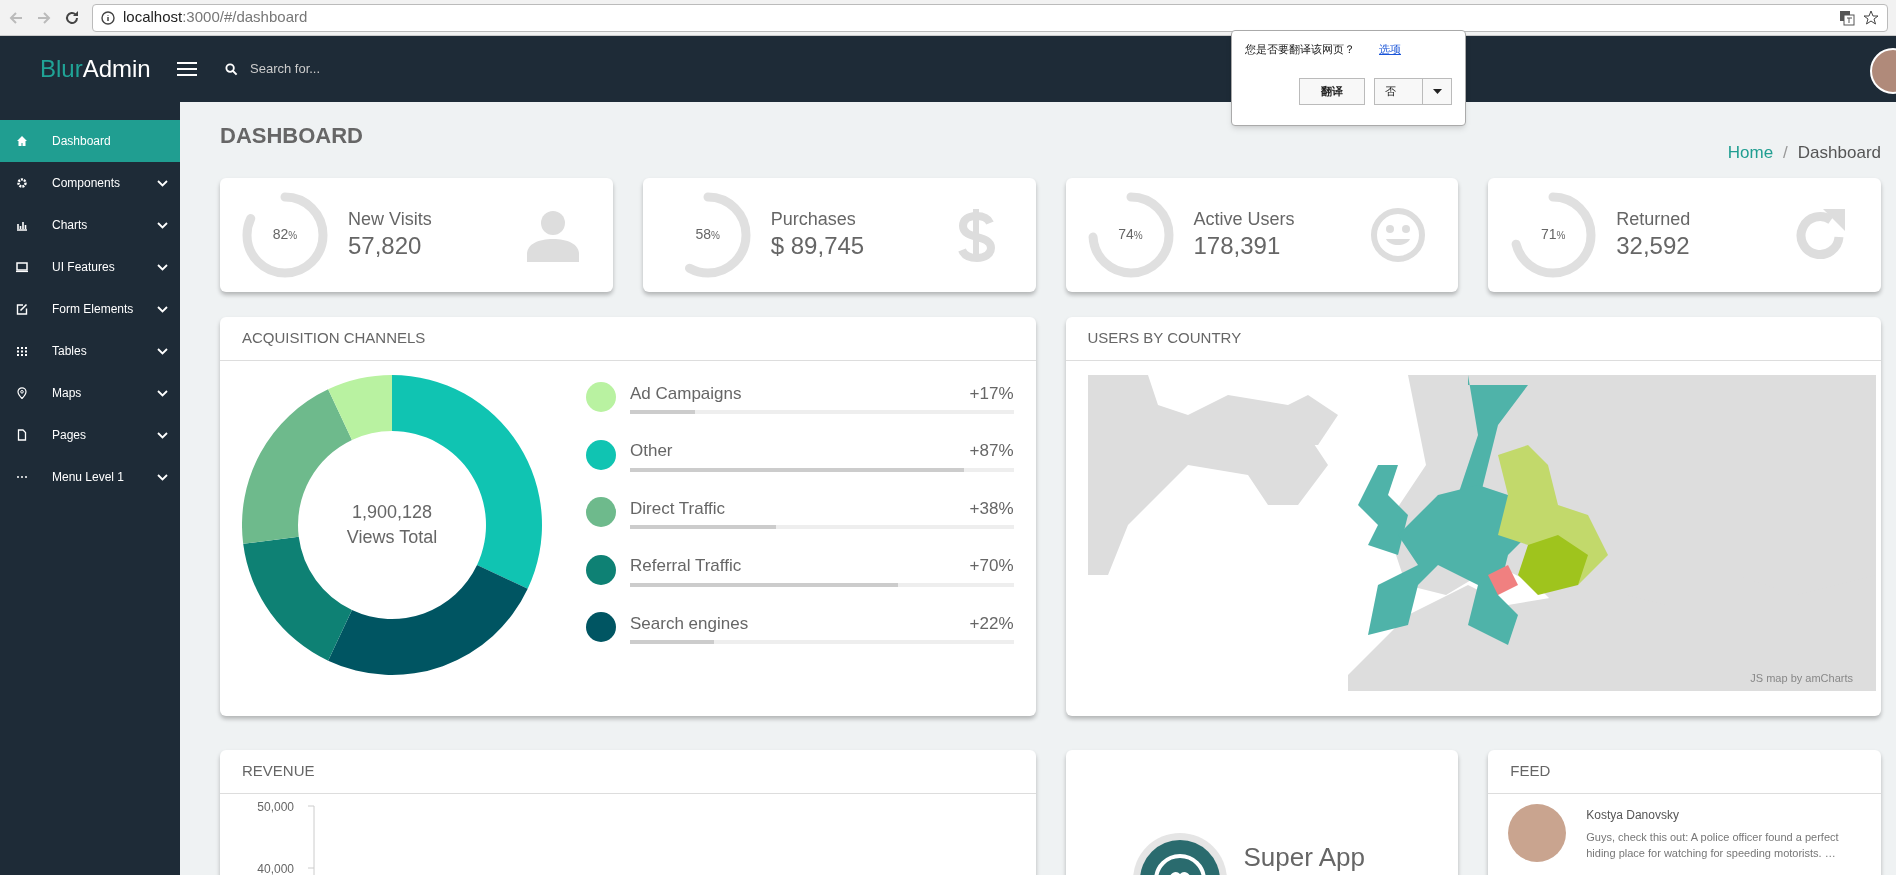  I want to click on stat-value: 178,391, so click(1237, 245).